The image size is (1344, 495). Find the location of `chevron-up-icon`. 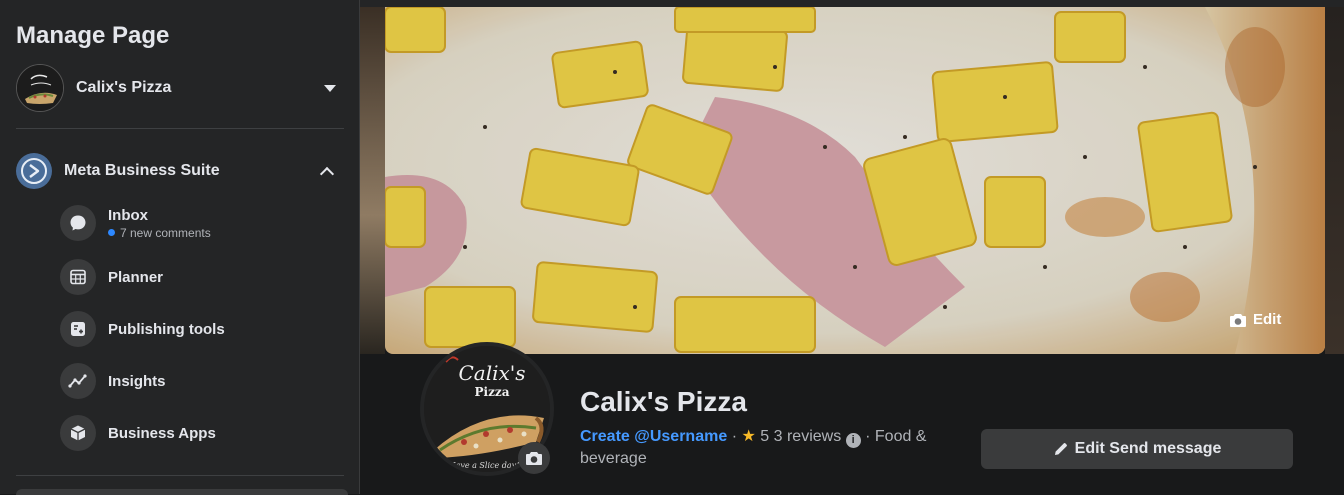

chevron-up-icon is located at coordinates (327, 173).